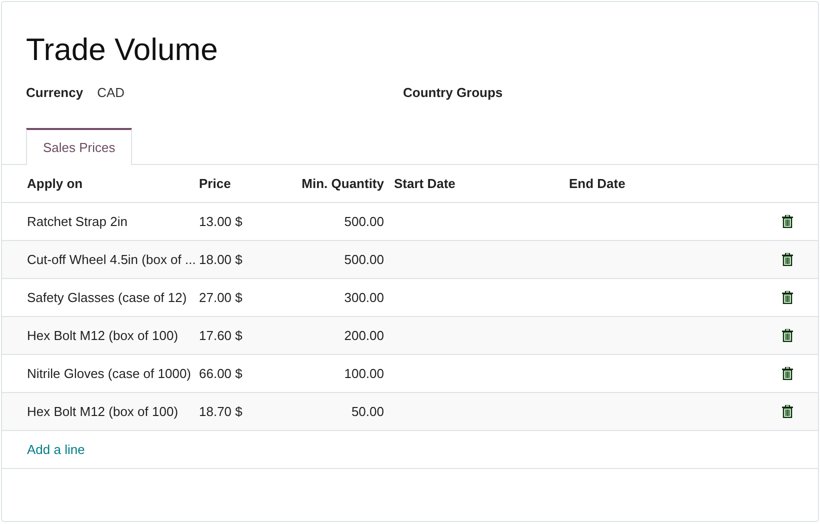 Image resolution: width=820 pixels, height=524 pixels. What do you see at coordinates (221, 259) in the screenshot?
I see `table-cell-text: 18.00 $` at bounding box center [221, 259].